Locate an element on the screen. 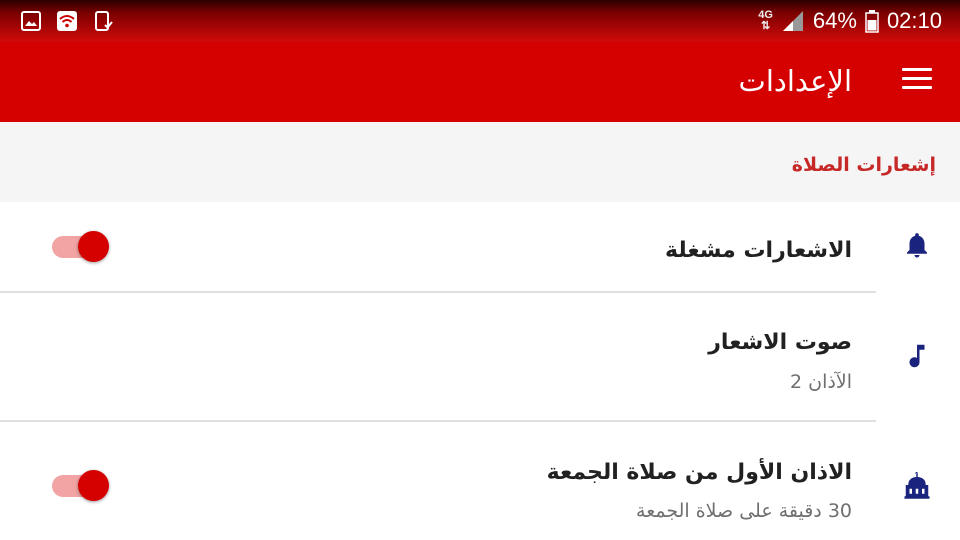 Image resolution: width=960 pixels, height=540 pixels. network-indicator: 4G ⇅ is located at coordinates (765, 21).